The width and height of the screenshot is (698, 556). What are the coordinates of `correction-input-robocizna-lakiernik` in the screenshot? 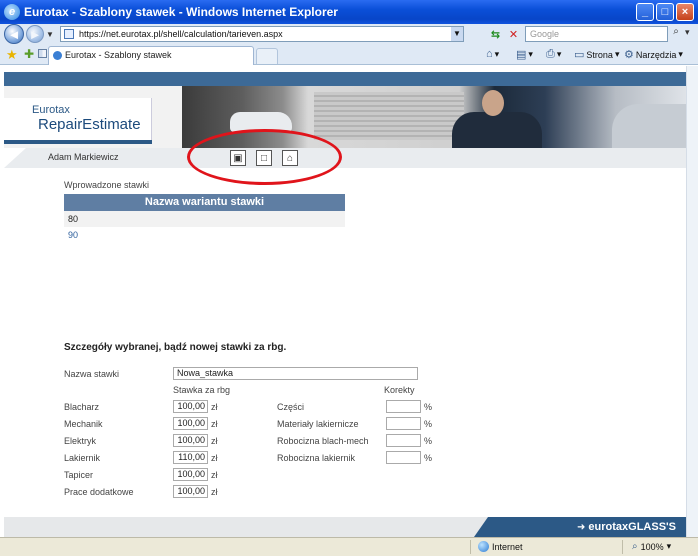 It's located at (403, 457).